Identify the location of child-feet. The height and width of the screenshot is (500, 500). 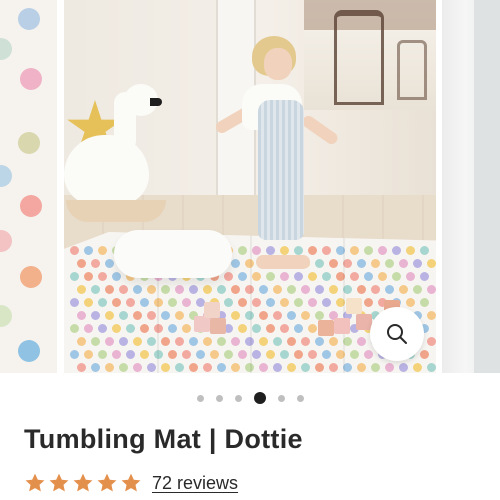
(283, 262).